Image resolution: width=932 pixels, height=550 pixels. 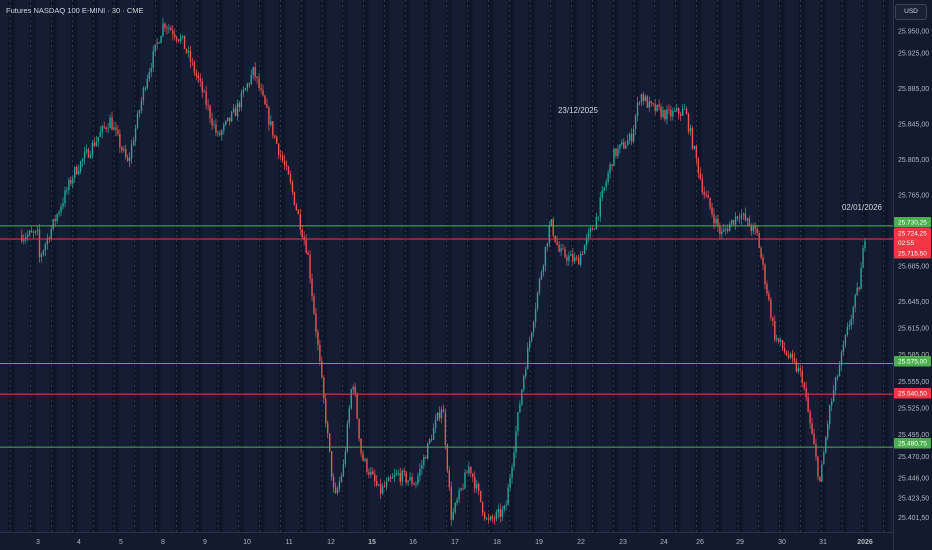 What do you see at coordinates (75, 10) in the screenshot?
I see `symbol-title: Futures NASDAQ 100 E-MINI · 30 · CME` at bounding box center [75, 10].